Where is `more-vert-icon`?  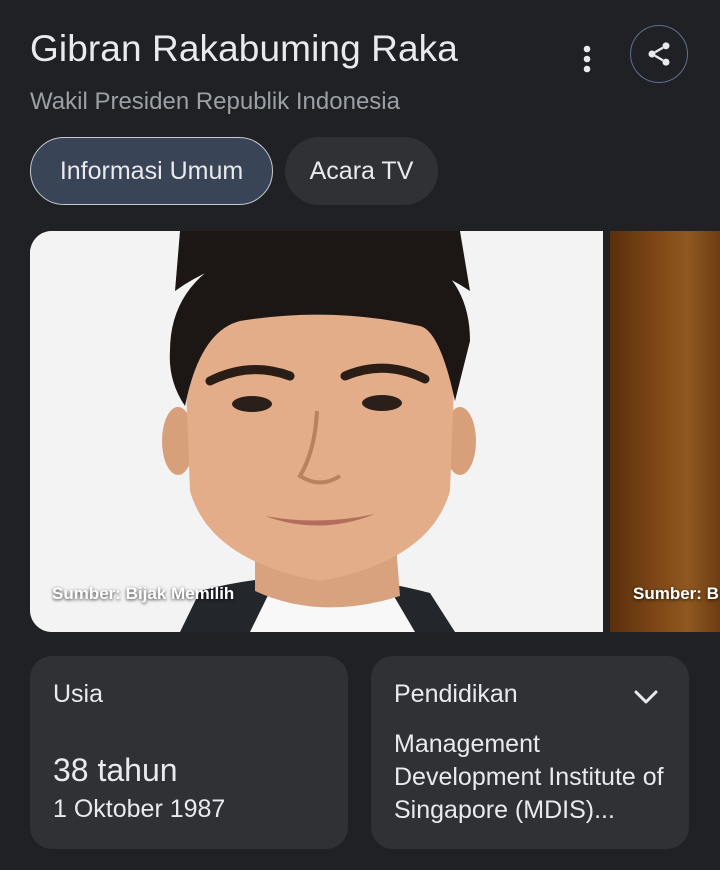
more-vert-icon is located at coordinates (587, 59).